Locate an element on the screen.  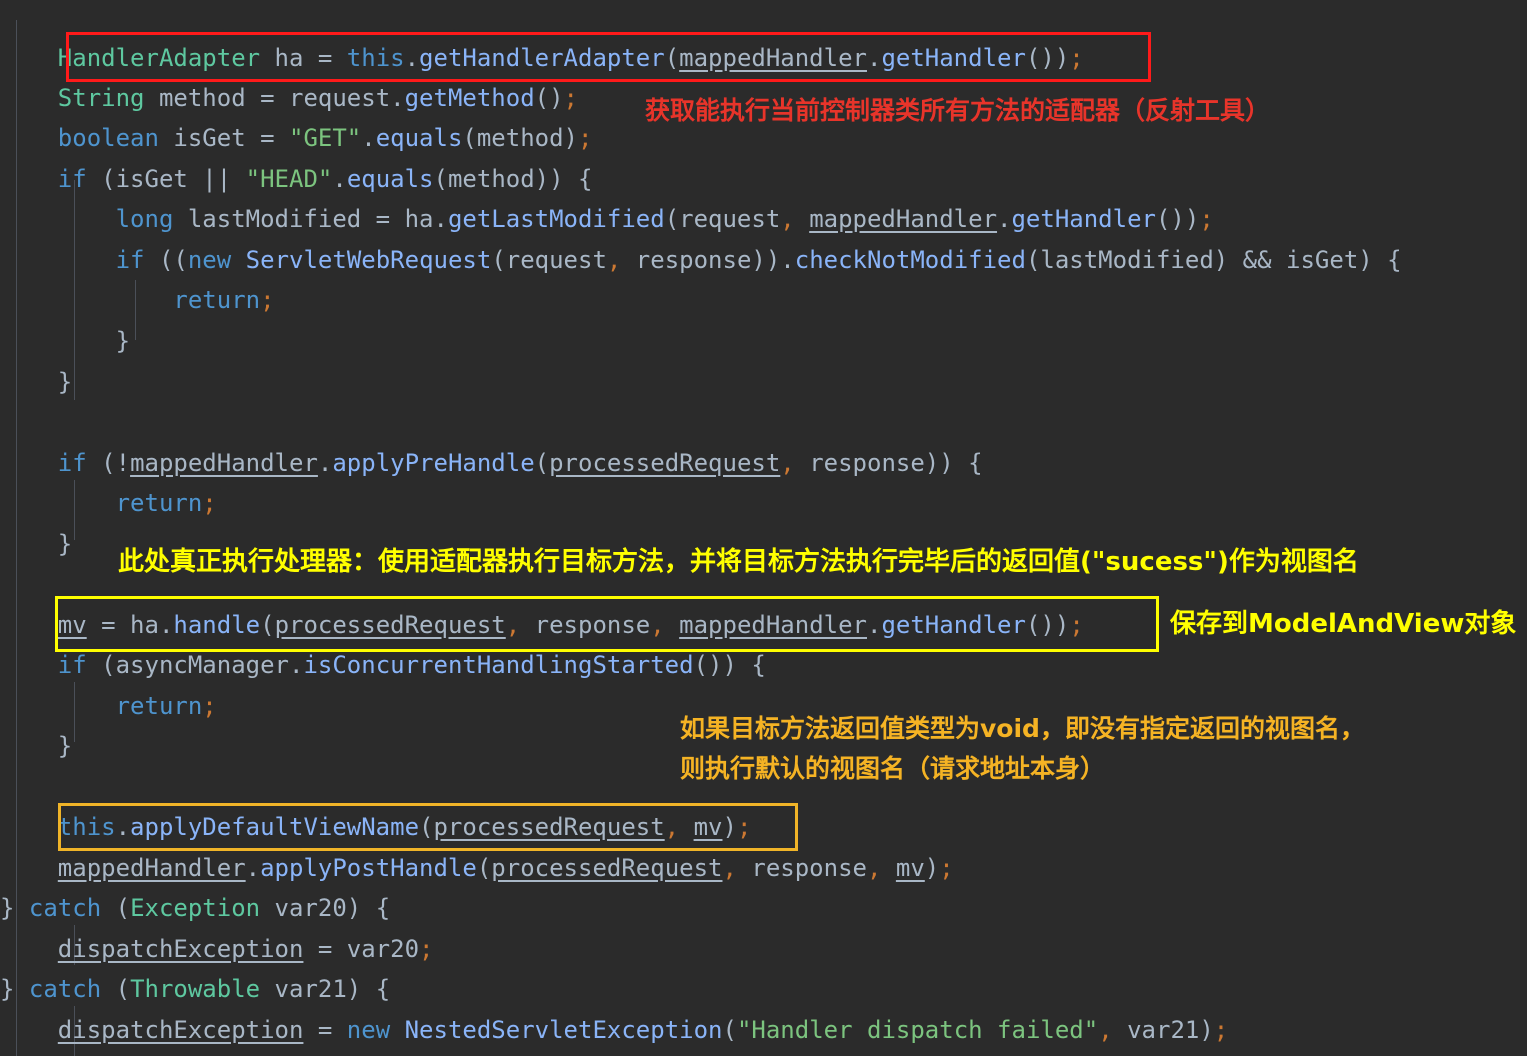
code-token: Throwable is located at coordinates (195, 989).